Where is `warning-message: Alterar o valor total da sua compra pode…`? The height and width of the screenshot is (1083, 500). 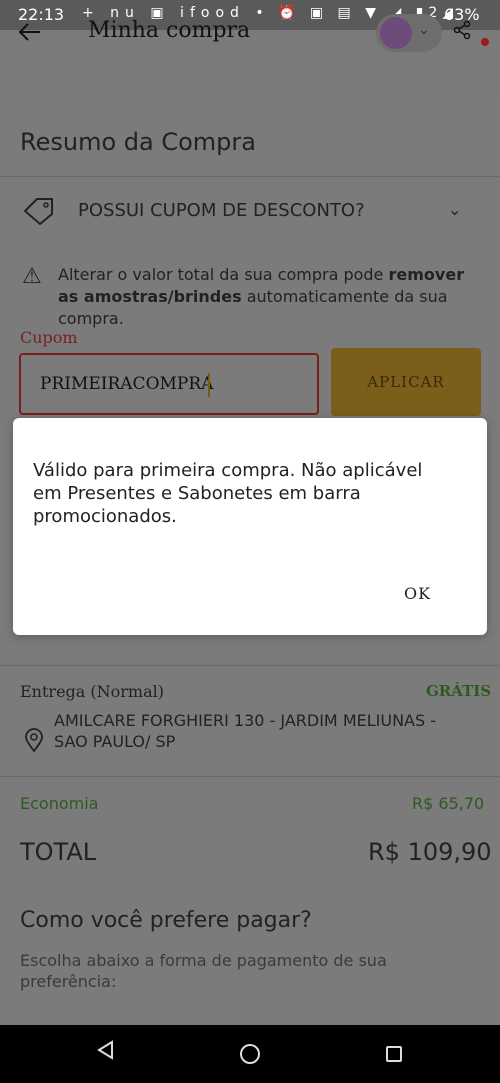
warning-message: Alterar o valor total da sua compra pode… is located at coordinates (261, 296).